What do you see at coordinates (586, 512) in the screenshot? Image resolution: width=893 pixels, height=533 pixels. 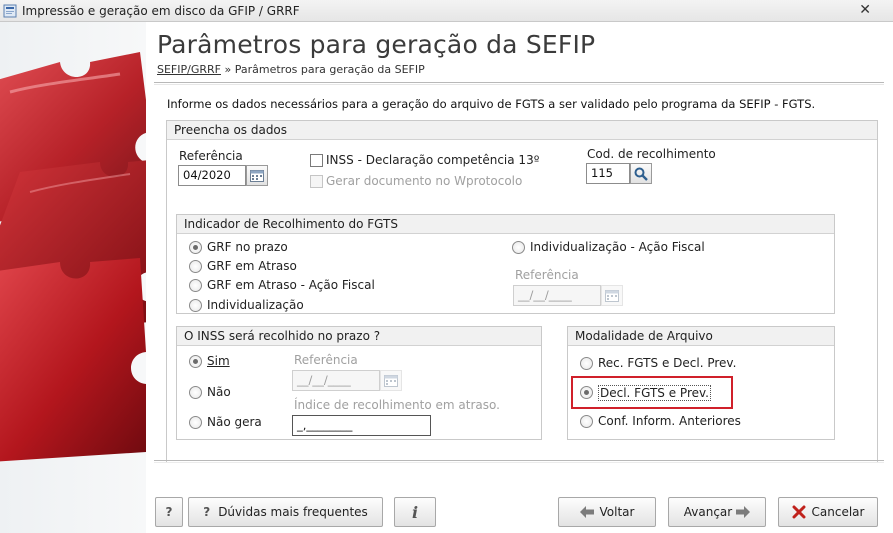 I see `arrow-left-icon` at bounding box center [586, 512].